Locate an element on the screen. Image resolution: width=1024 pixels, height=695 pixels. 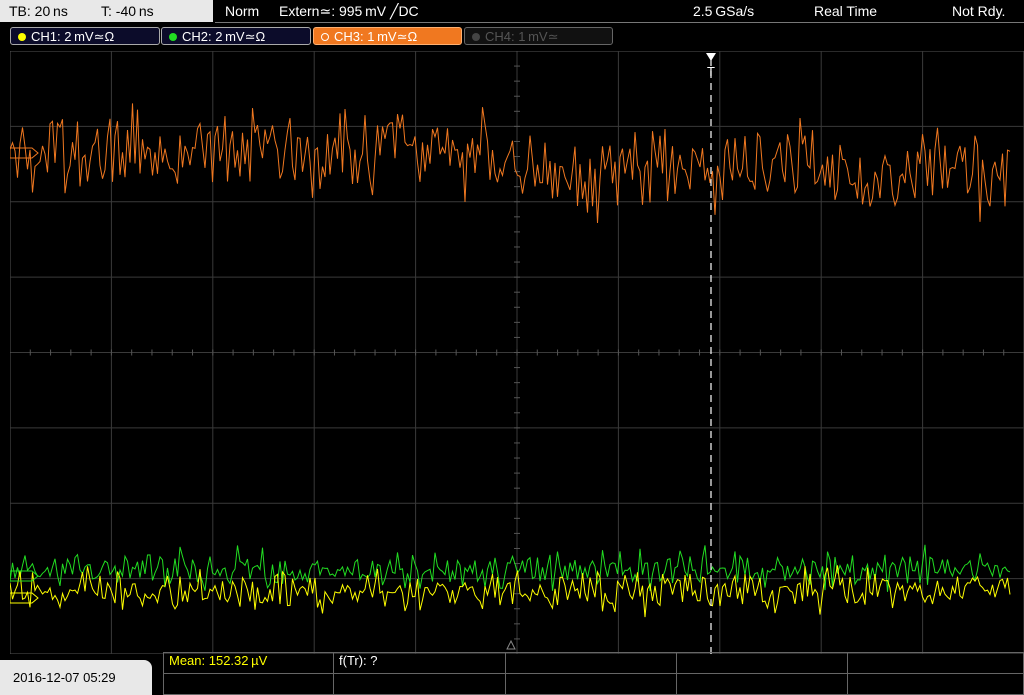
trigger-offset-label: T: -40 ns is located at coordinates (127, 11).